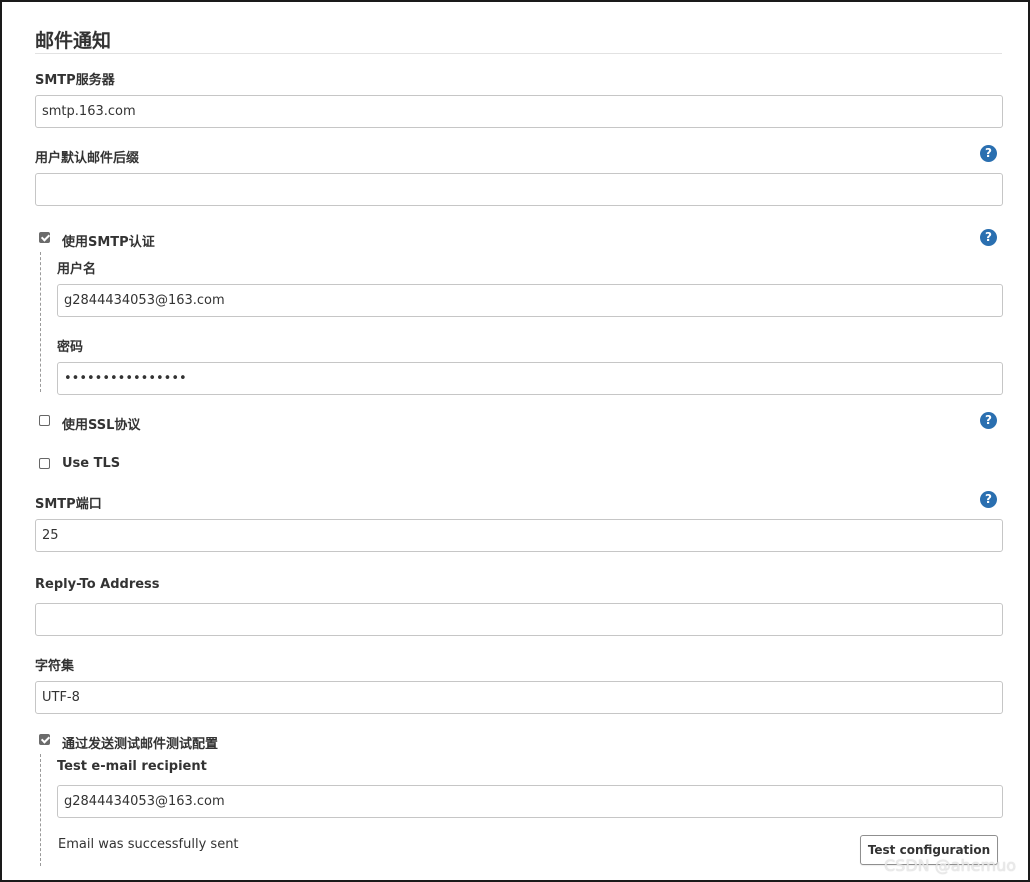  What do you see at coordinates (68, 504) in the screenshot?
I see `smtp-port-label: SMTP端口` at bounding box center [68, 504].